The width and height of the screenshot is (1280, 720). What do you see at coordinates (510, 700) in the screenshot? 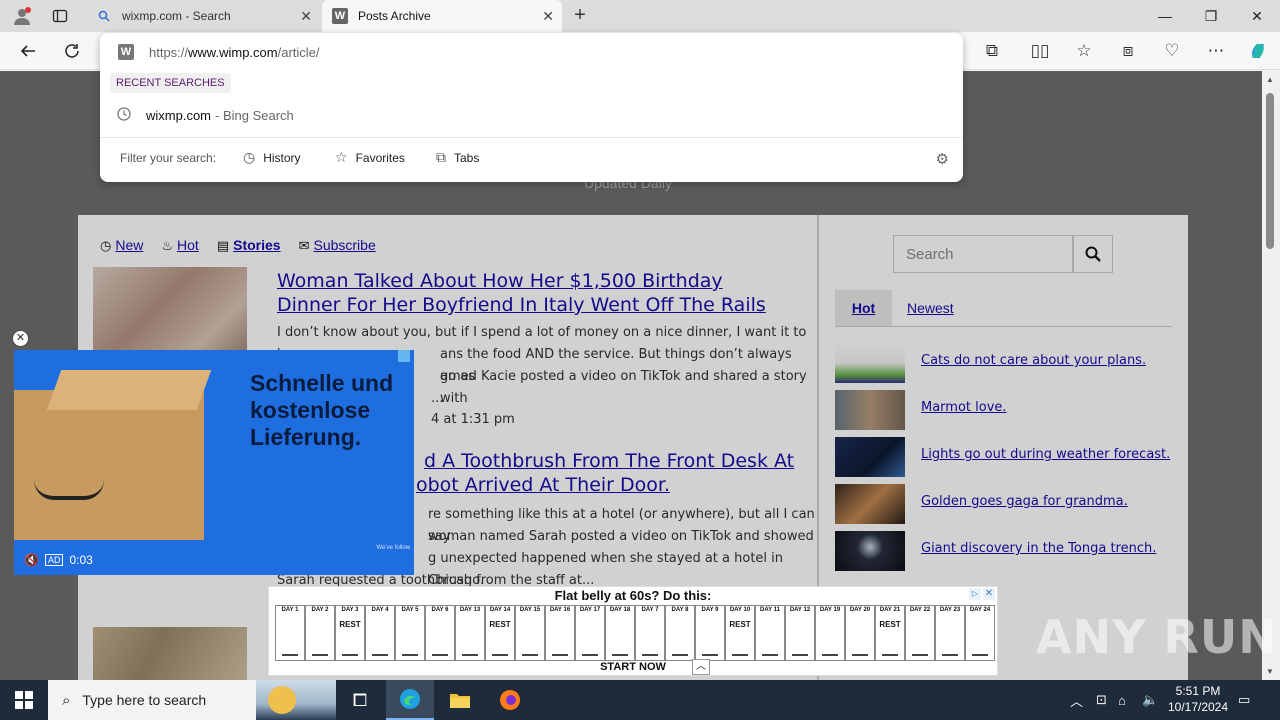
I see `firefox-icon` at bounding box center [510, 700].